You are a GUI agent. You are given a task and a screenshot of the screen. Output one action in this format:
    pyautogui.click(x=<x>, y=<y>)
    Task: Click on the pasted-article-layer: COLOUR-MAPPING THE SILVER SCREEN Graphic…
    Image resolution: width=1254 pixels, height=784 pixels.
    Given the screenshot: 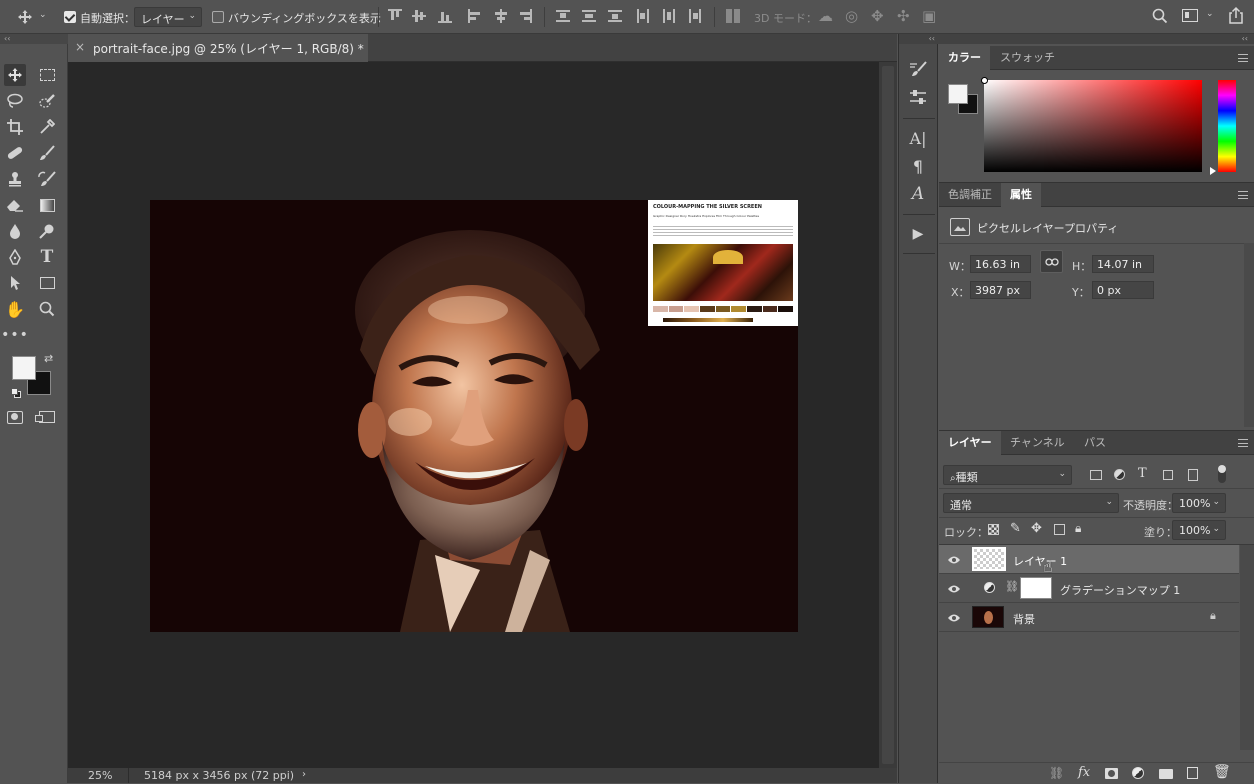 What is the action you would take?
    pyautogui.click(x=723, y=263)
    